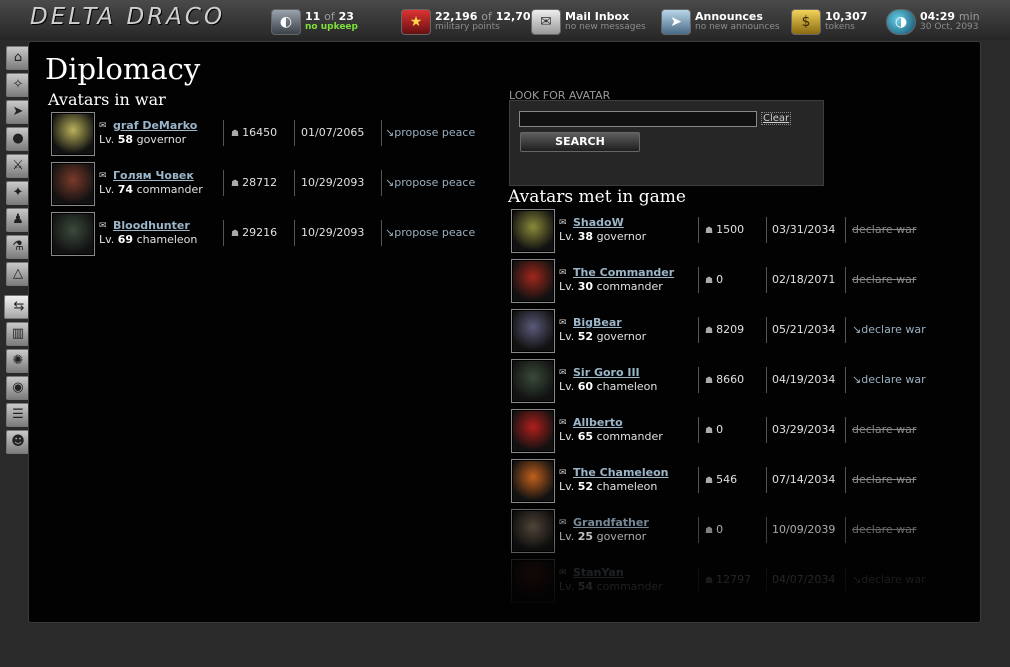 The height and width of the screenshot is (667, 1010). I want to click on game-logo: DELTA DRACO, so click(128, 19).